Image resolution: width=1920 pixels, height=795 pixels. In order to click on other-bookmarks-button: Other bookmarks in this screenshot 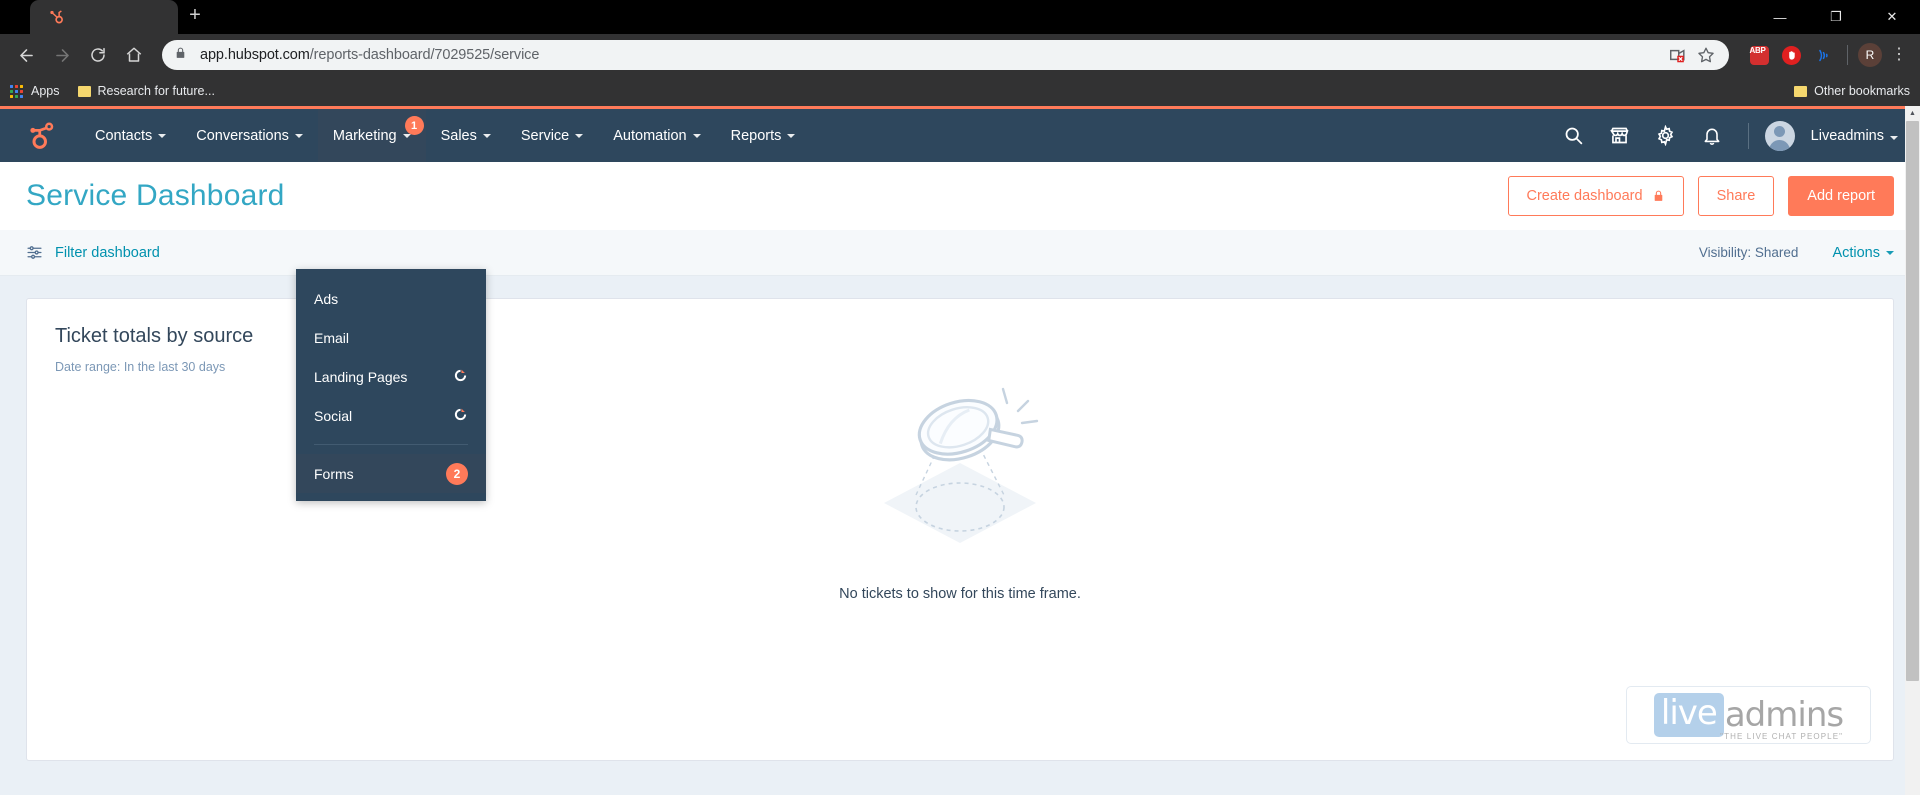, I will do `click(1852, 91)`.